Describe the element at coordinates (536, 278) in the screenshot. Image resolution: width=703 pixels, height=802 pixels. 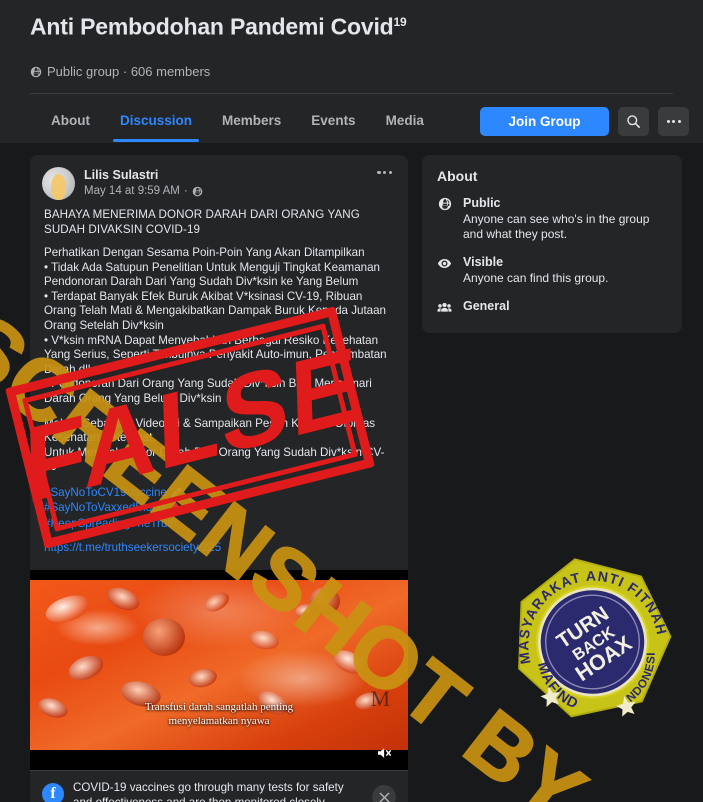
I see `about-visible-desc: Anyone can find this group.` at that location.